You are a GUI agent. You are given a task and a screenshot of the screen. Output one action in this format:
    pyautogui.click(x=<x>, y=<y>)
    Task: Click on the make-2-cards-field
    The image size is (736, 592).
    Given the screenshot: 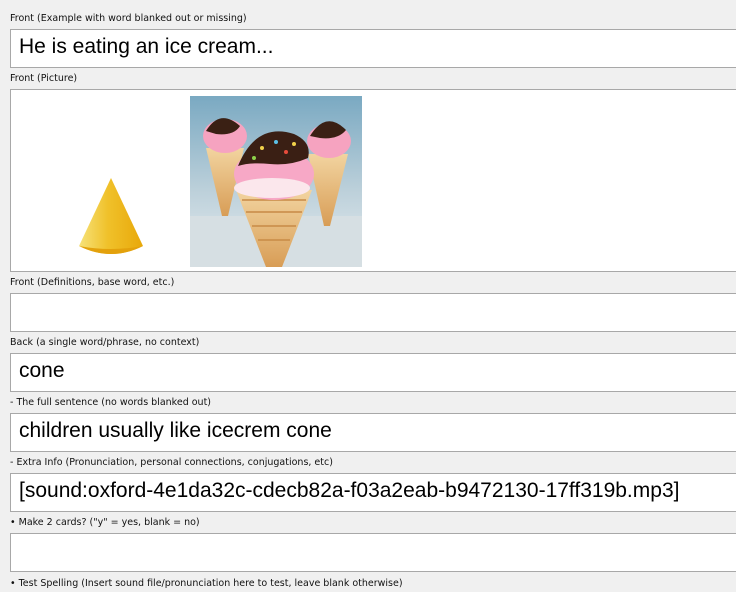 What is the action you would take?
    pyautogui.click(x=373, y=552)
    